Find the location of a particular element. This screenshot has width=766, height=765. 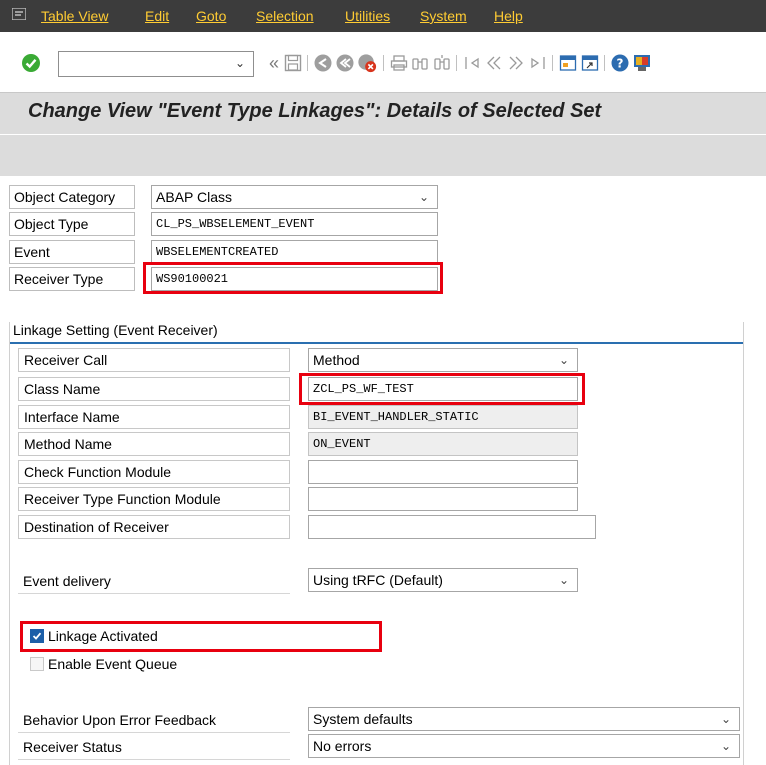

enable-event-queue-label: Enable Event Queue is located at coordinates (113, 664).